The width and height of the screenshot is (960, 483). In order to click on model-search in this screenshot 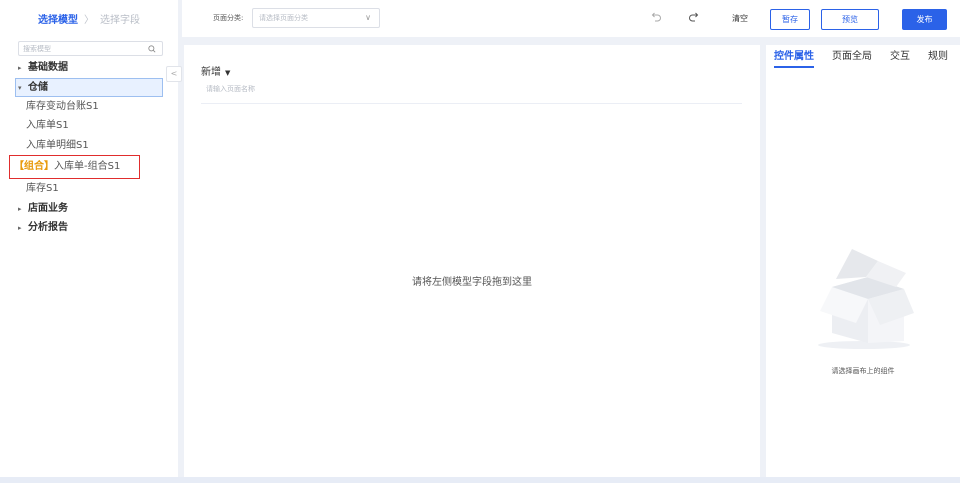, I will do `click(90, 48)`.